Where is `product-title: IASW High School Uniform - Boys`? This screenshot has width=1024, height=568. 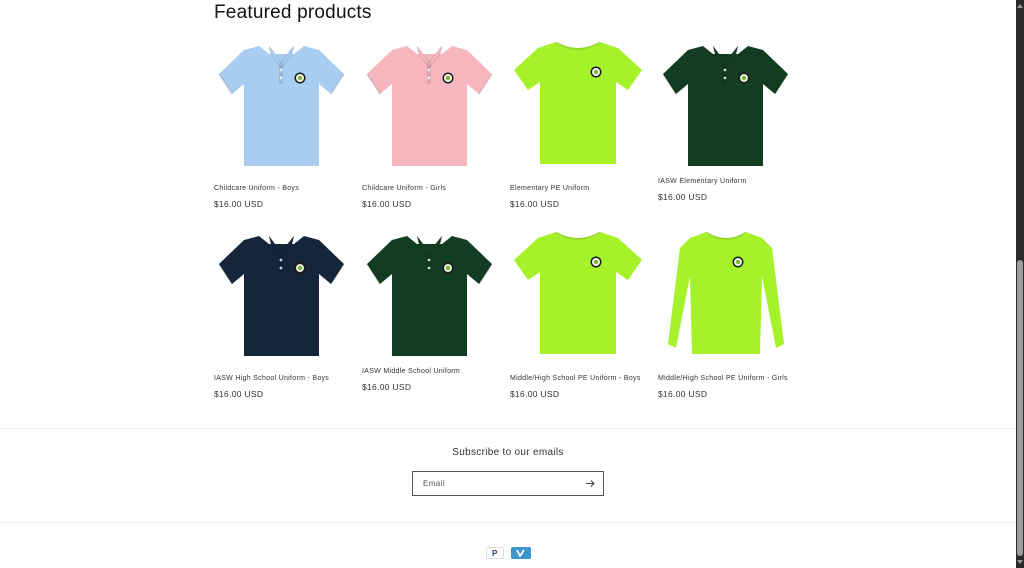 product-title: IASW High School Uniform - Boys is located at coordinates (271, 378).